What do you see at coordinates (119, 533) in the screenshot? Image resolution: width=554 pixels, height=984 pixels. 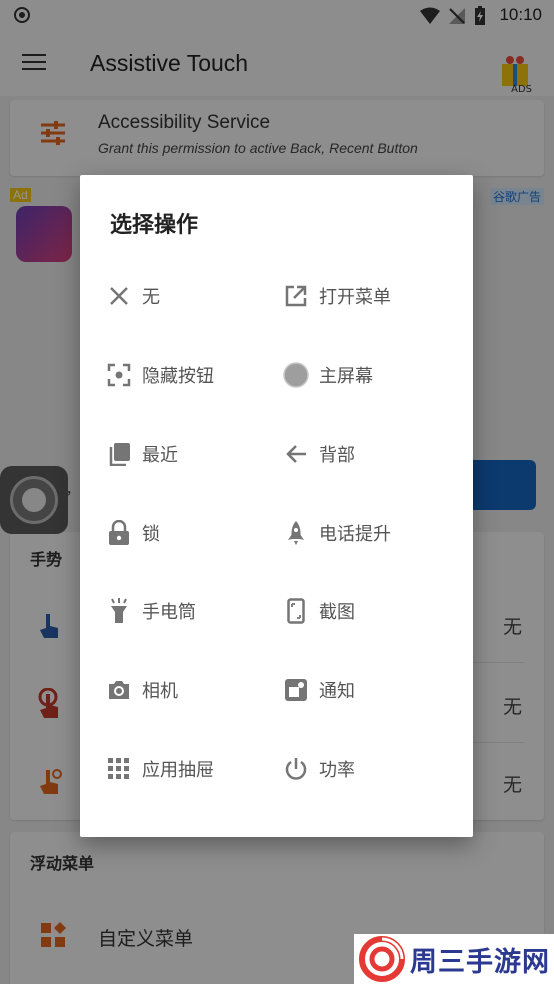 I see `lock-icon` at bounding box center [119, 533].